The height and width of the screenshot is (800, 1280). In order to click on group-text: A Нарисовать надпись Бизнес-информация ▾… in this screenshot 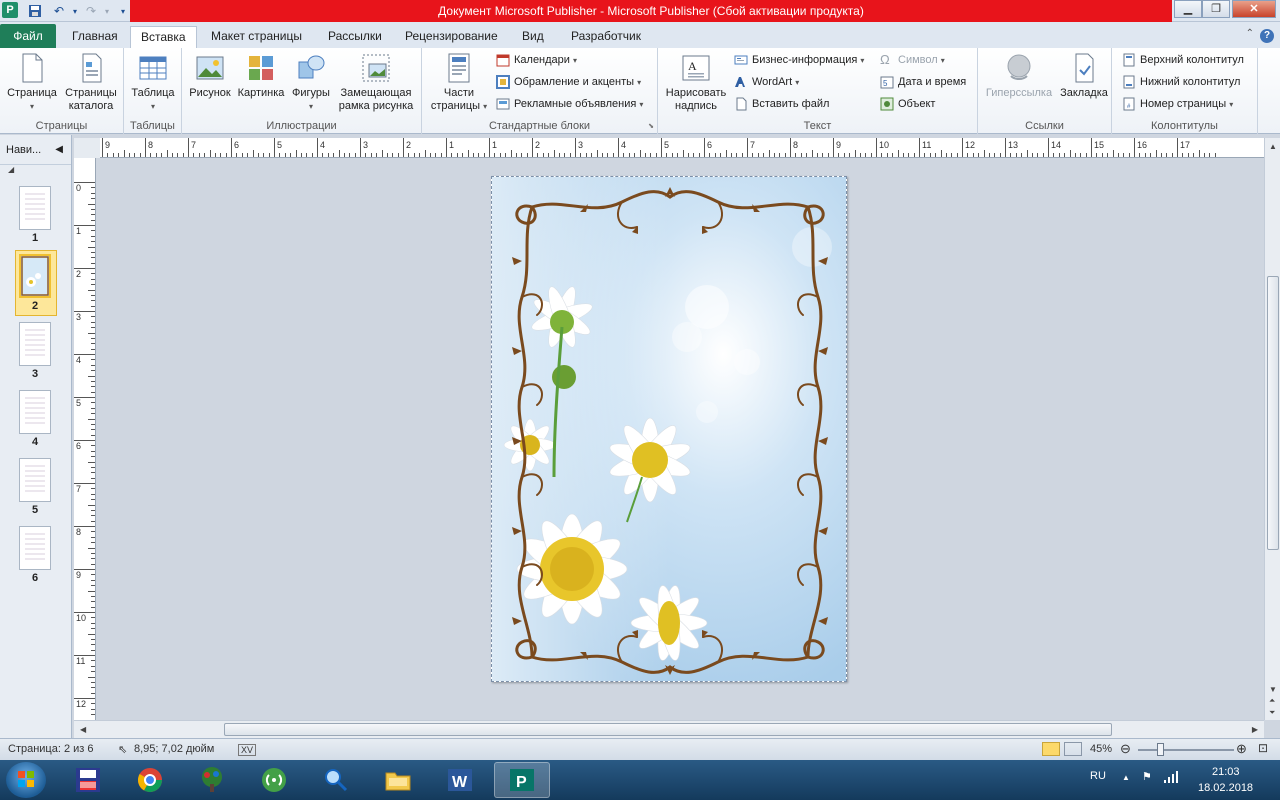, I will do `click(818, 91)`.